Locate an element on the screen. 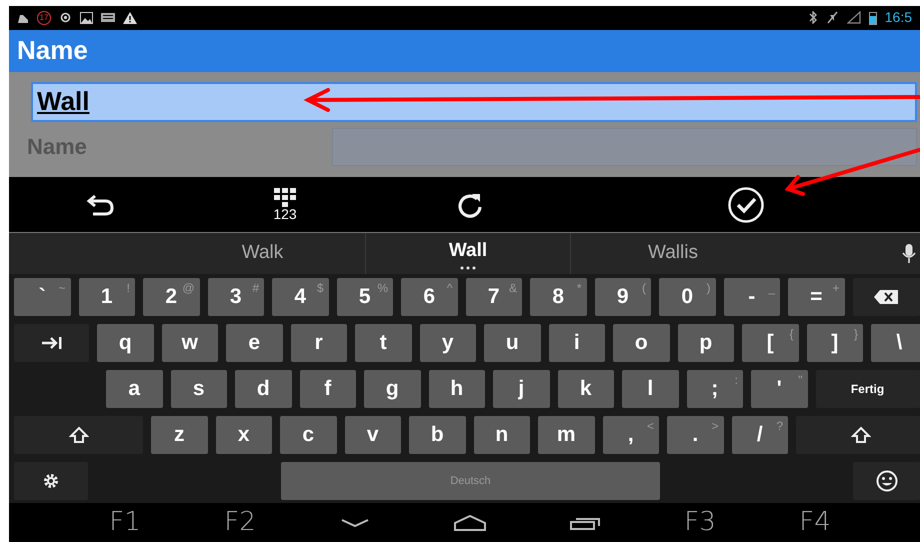 The height and width of the screenshot is (542, 920). suggestion-item: Wallis is located at coordinates (673, 253).